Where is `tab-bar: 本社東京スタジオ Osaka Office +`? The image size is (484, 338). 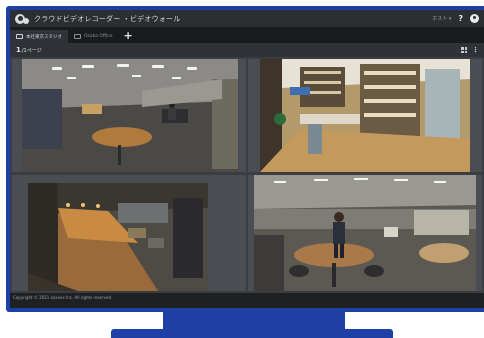 tab-bar: 本社東京スタジオ Osaka Office + is located at coordinates (247, 35).